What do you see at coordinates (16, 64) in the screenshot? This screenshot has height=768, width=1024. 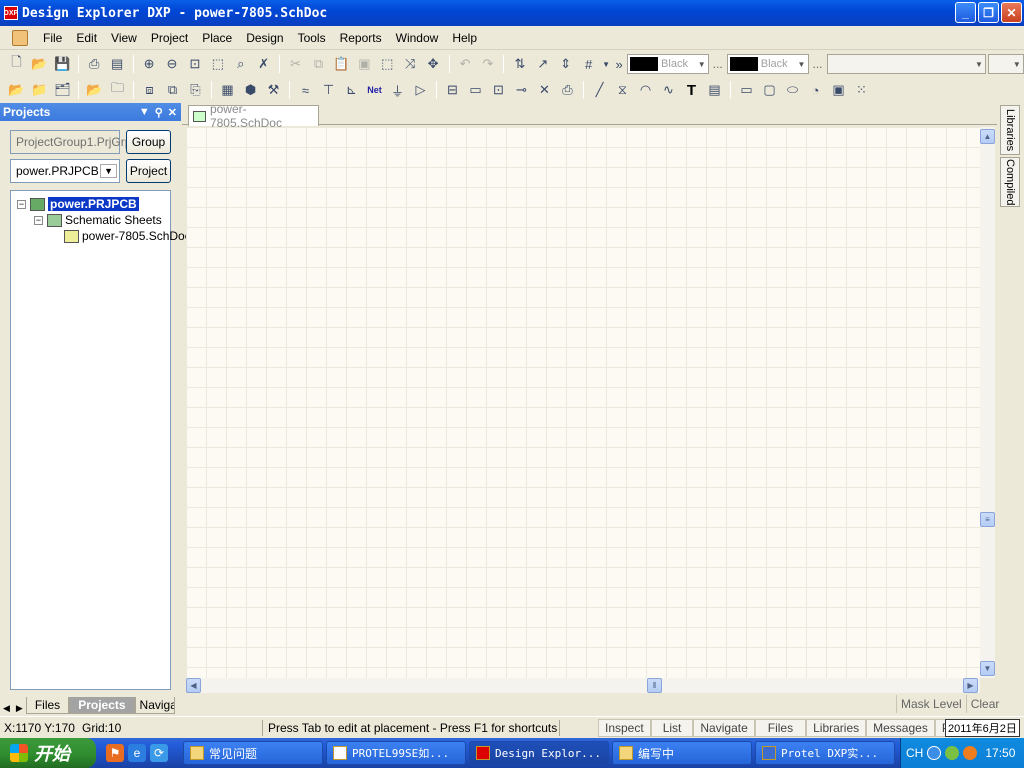 I see `new-document-icon: 🗋` at bounding box center [16, 64].